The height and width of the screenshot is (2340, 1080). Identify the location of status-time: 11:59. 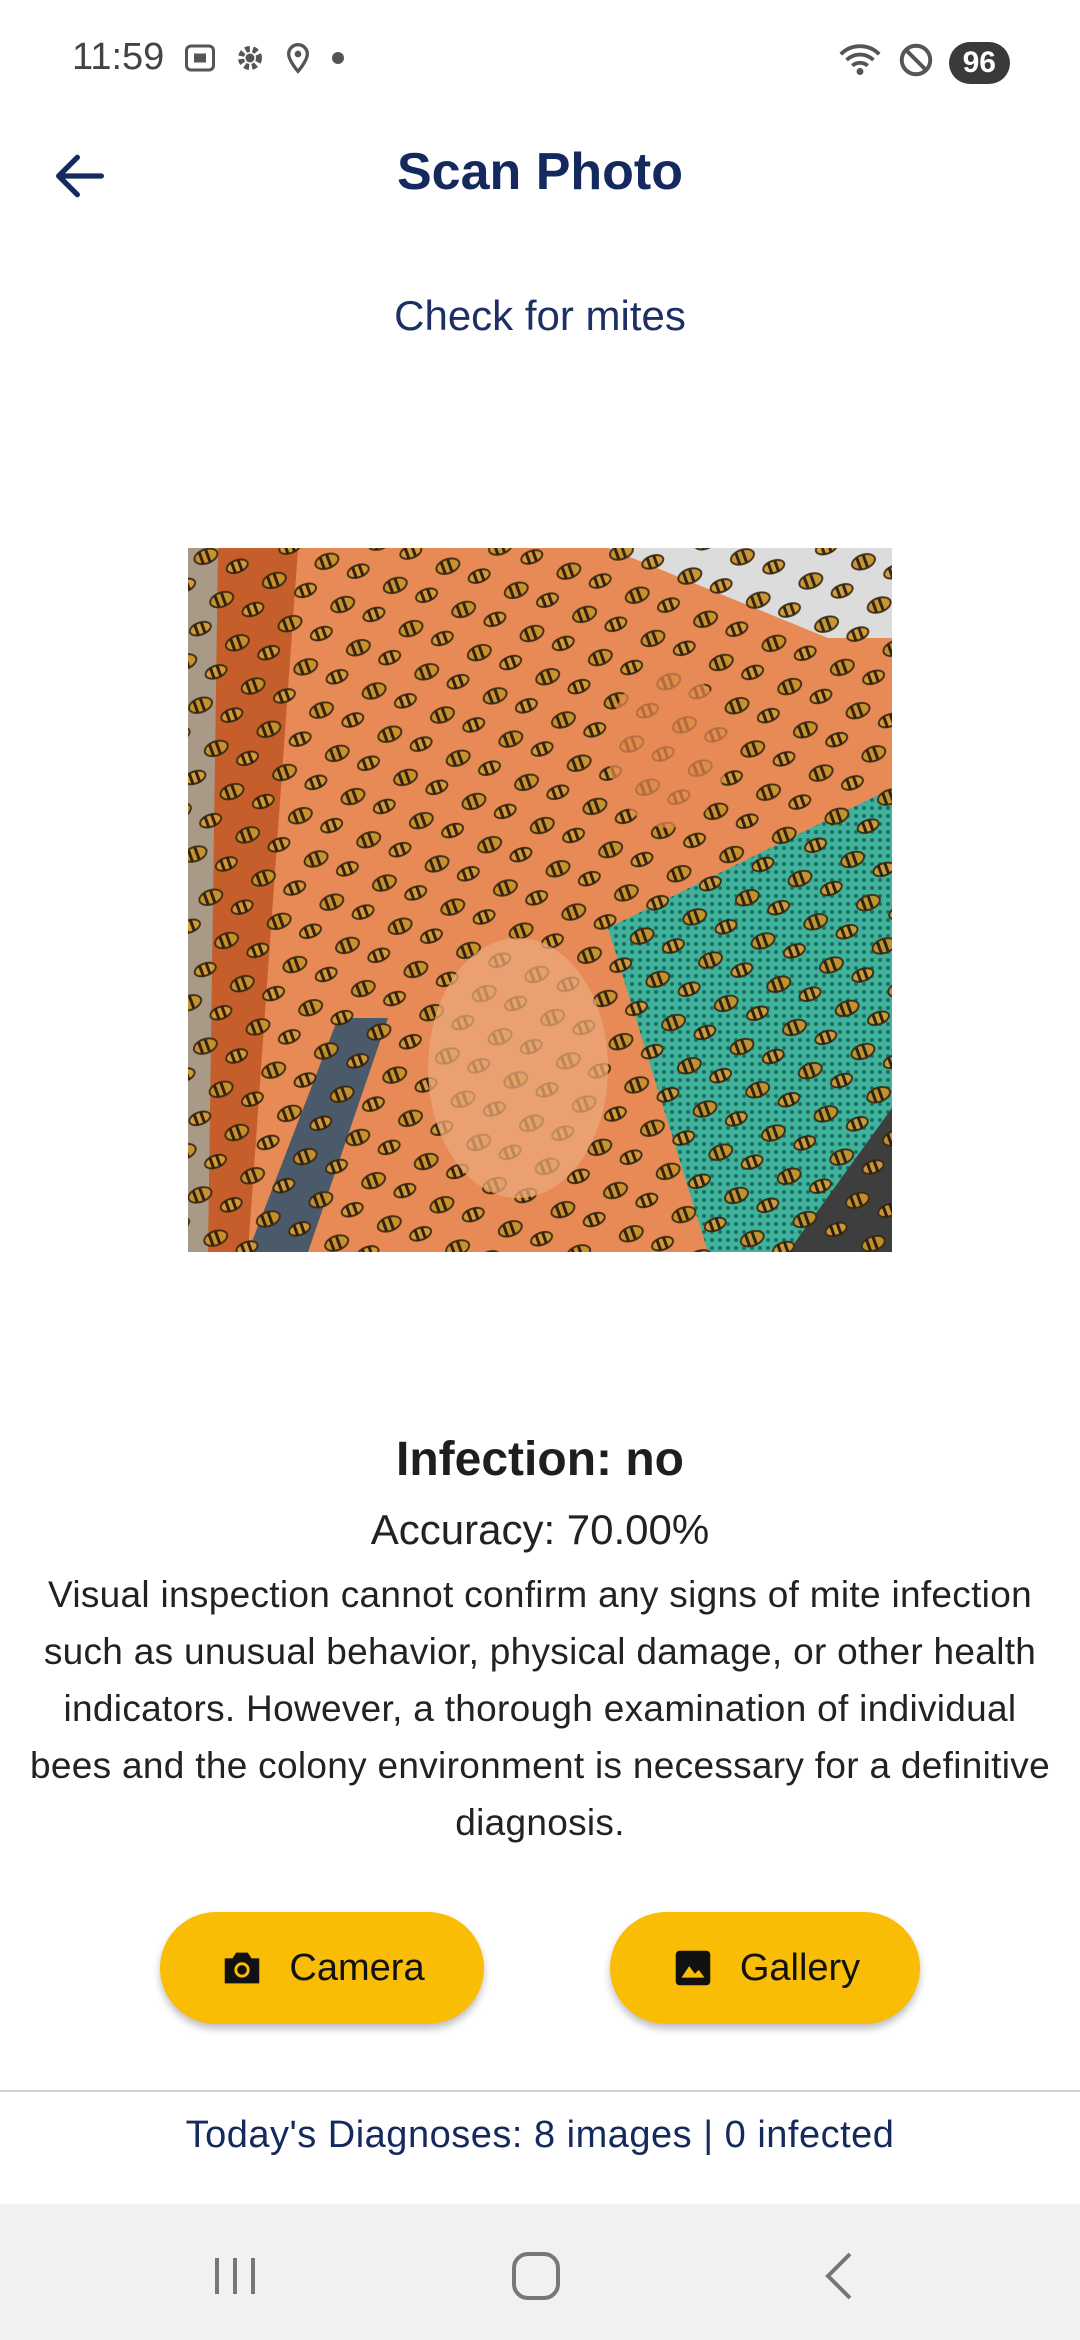
(118, 57).